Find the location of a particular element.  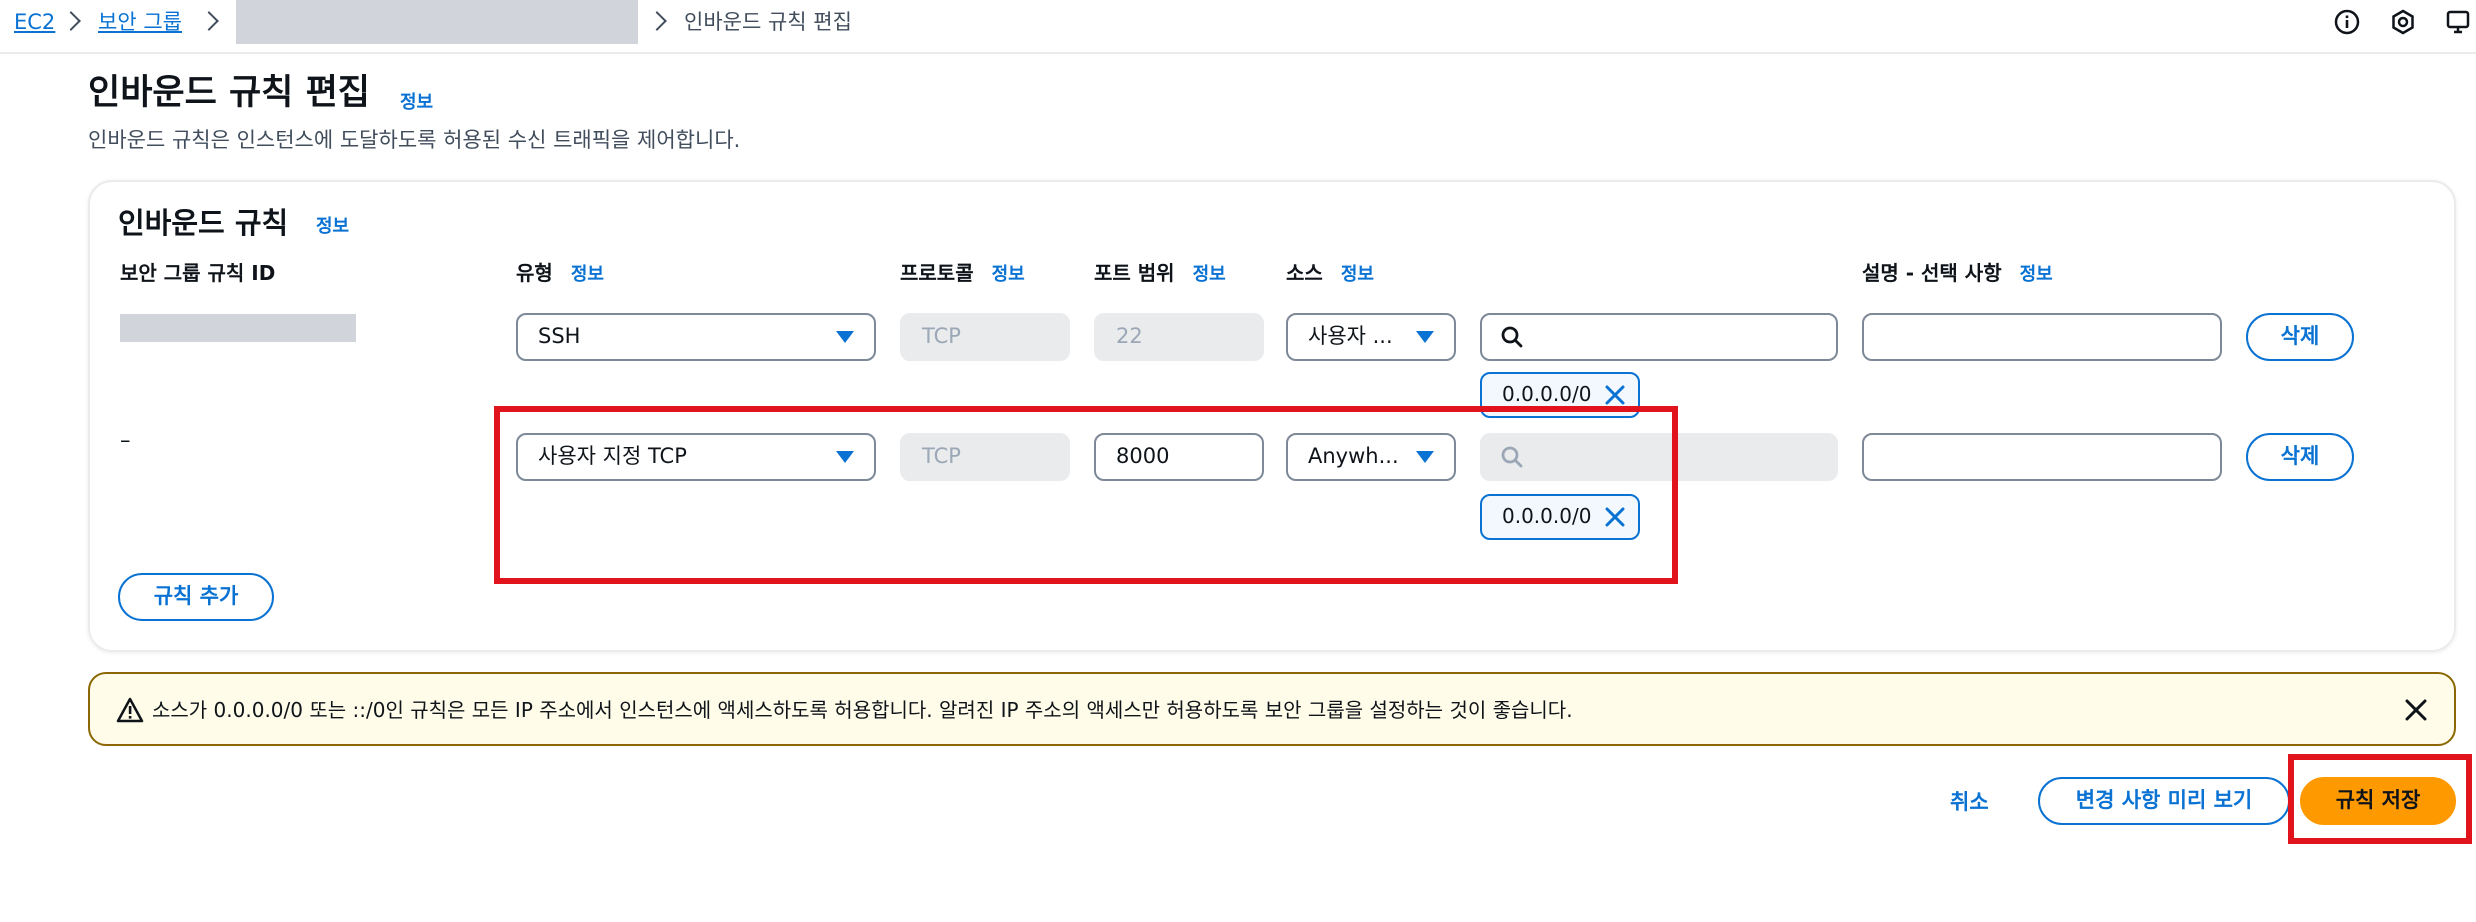

column-header-port-range: 포트 범위 정보 is located at coordinates (1160, 273).